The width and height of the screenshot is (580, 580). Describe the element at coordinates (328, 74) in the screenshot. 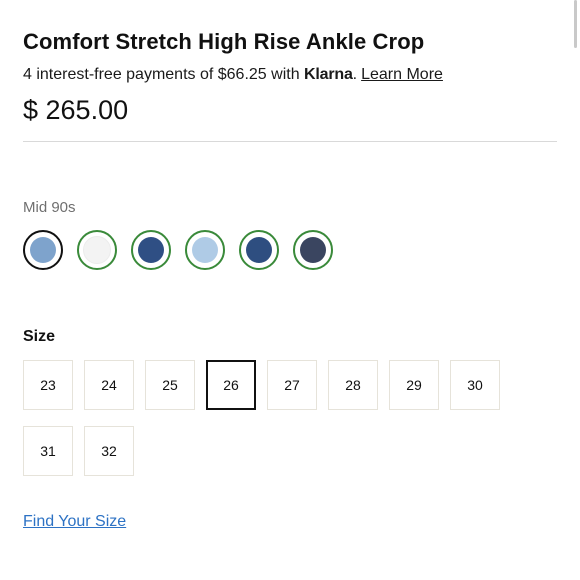

I see `klarna-logo: Klarna` at that location.